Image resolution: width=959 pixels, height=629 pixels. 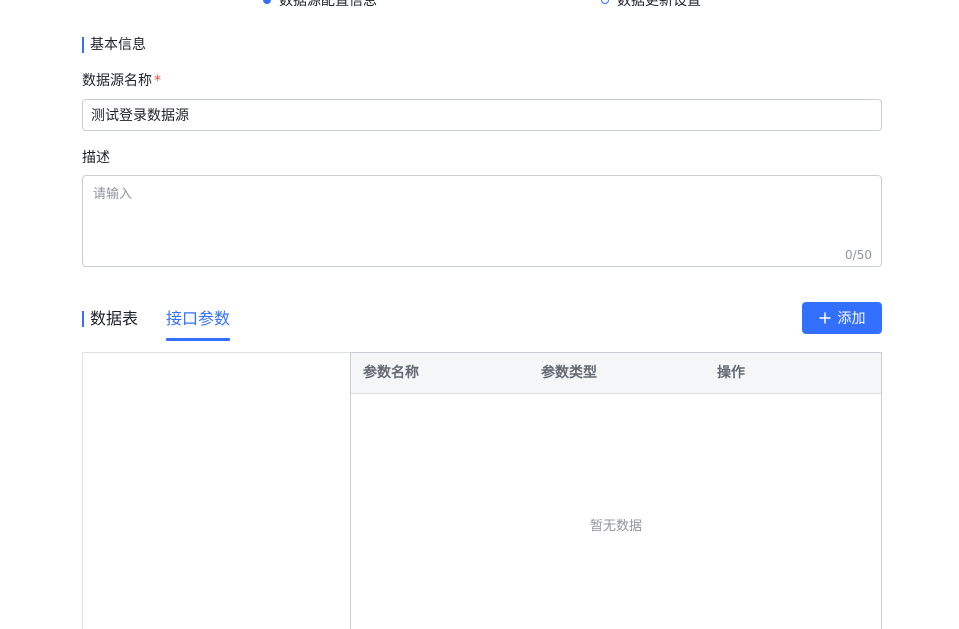 I want to click on step-item-config: 数据源配置信息, so click(x=320, y=5).